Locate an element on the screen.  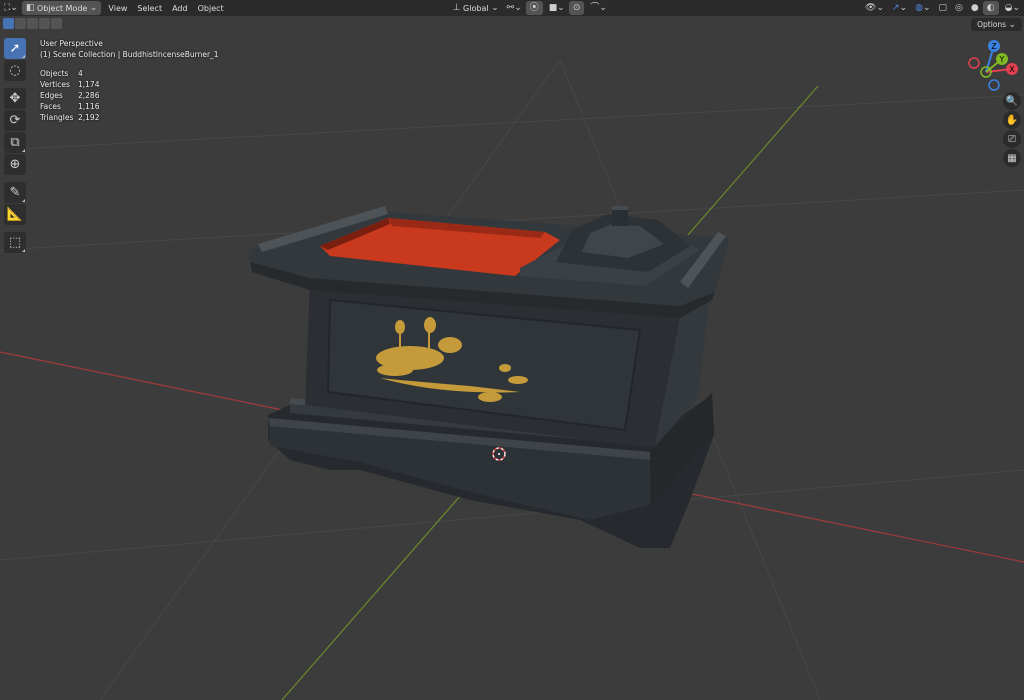
editor-type-button: ⛶ ⌄ is located at coordinates (11, 8).